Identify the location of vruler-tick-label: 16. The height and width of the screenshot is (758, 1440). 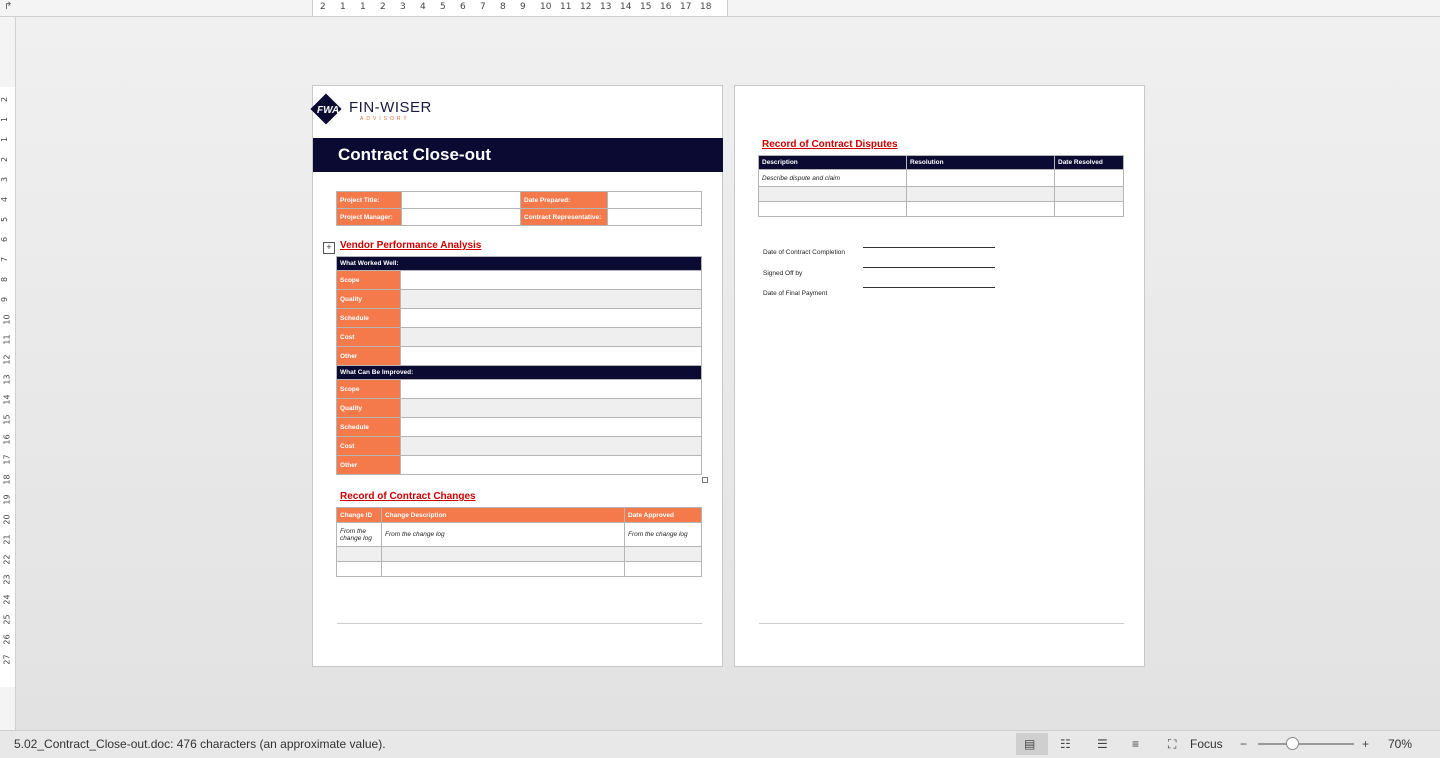
(7, 439).